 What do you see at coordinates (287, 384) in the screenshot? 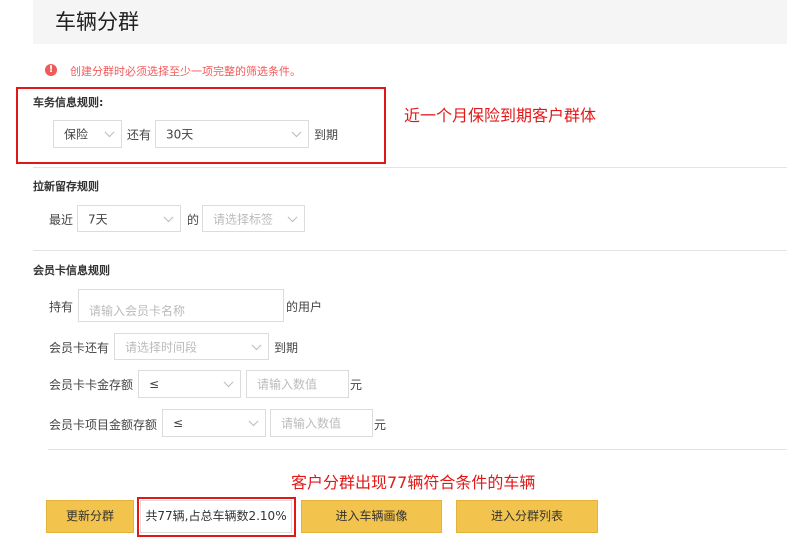
I see `balance-placeholder: 请输入数值` at bounding box center [287, 384].